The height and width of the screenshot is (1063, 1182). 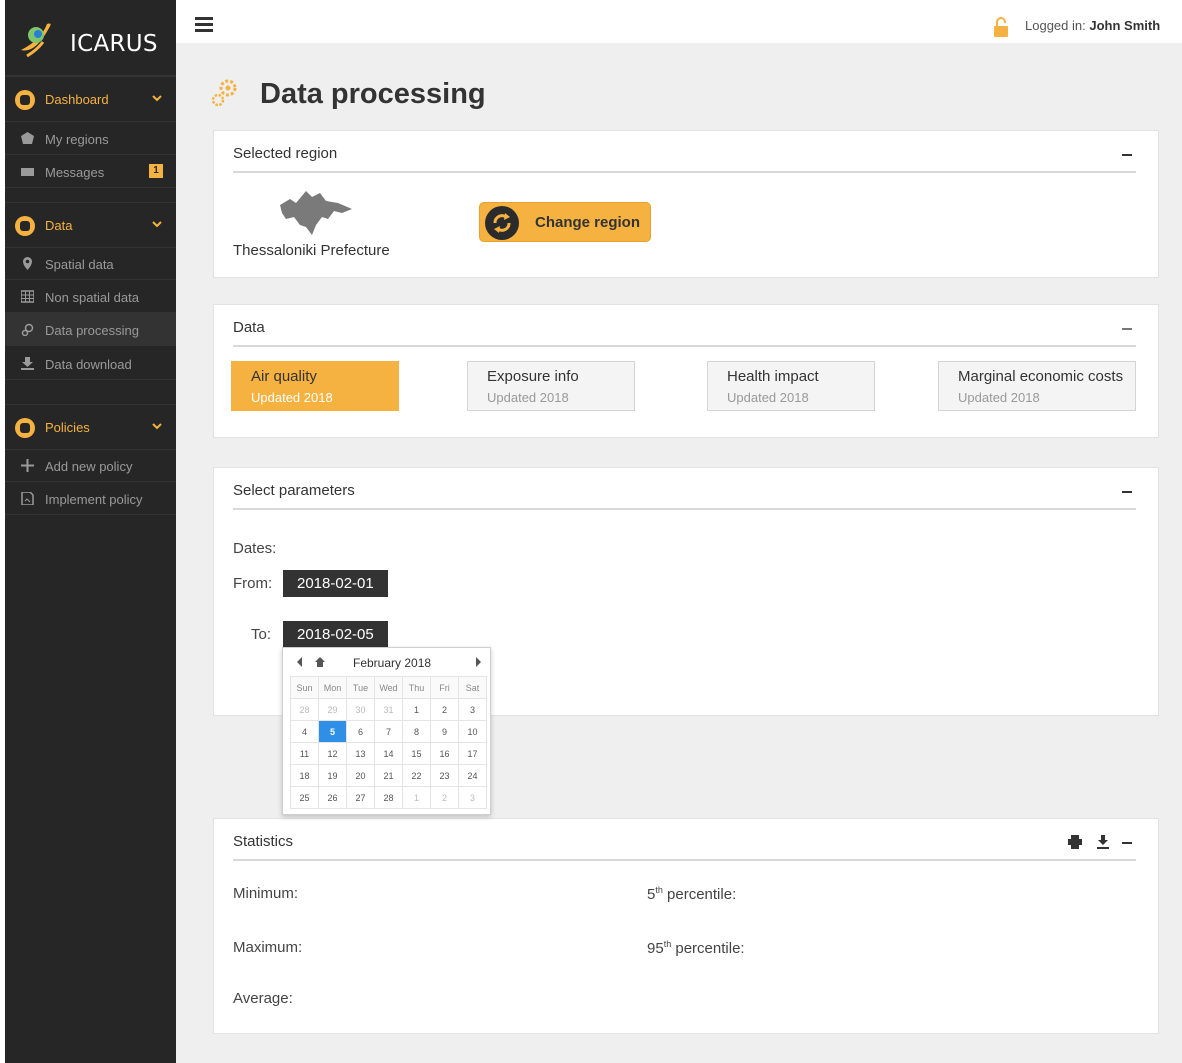 What do you see at coordinates (90, 99) in the screenshot?
I see `sidebar-section-dashboard: Dashboard` at bounding box center [90, 99].